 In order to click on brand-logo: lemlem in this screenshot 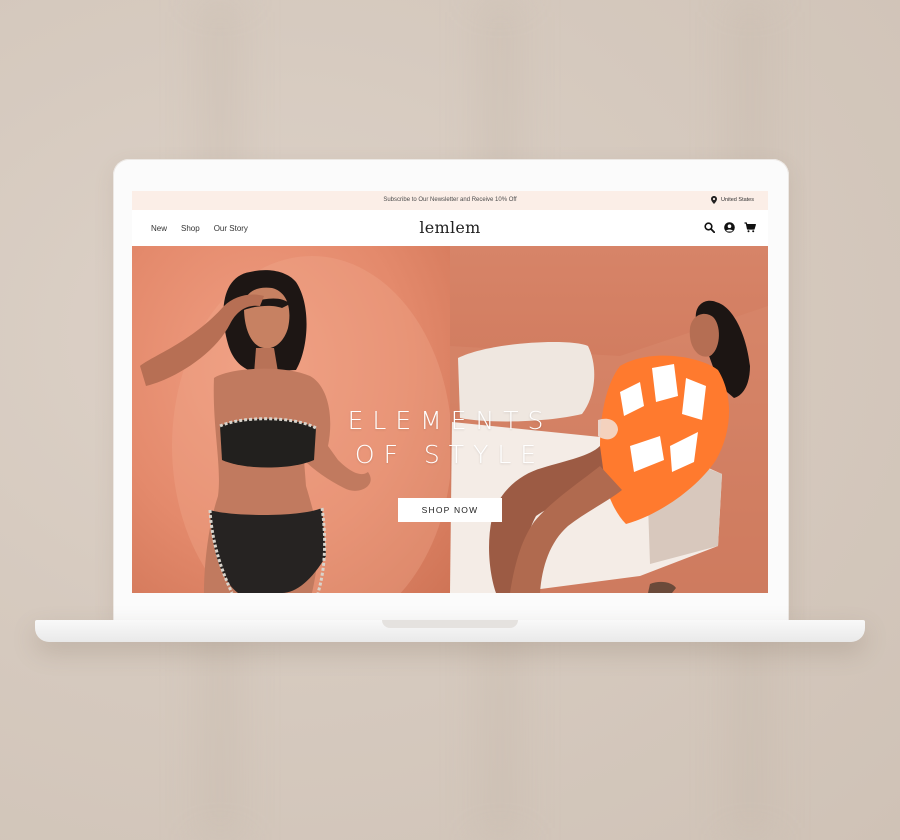, I will do `click(450, 227)`.